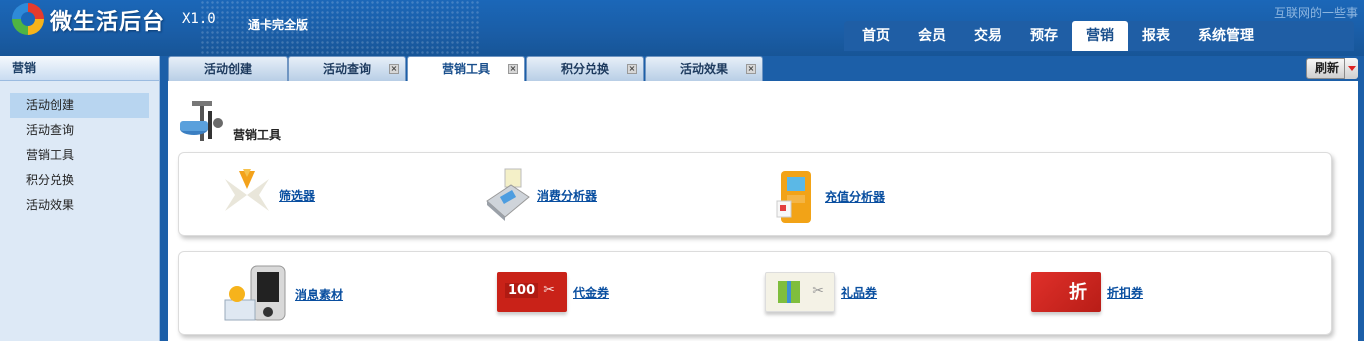 This screenshot has height=341, width=1364. I want to click on tab-points-exchange: 积分兑换 ×, so click(585, 68).